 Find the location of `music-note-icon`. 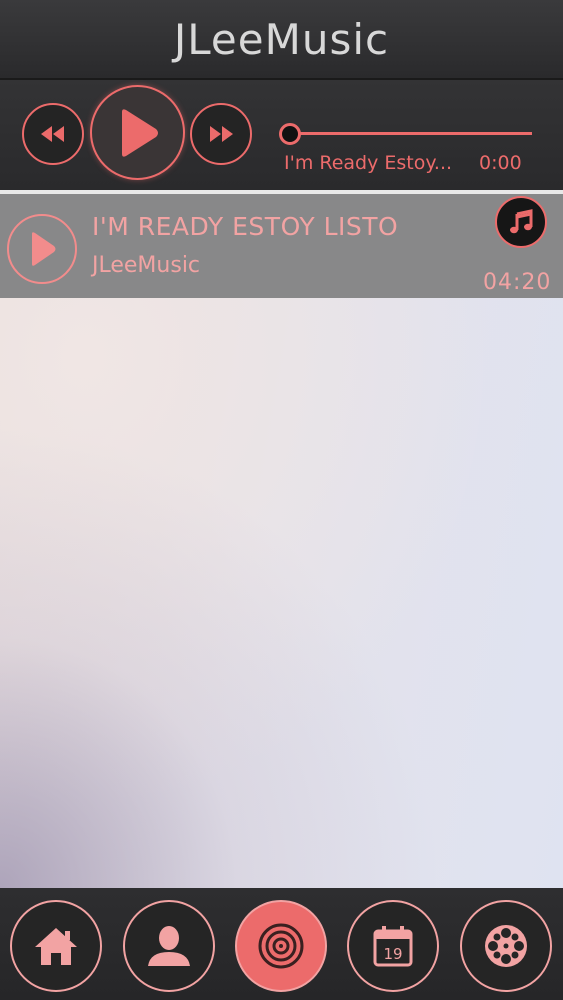

music-note-icon is located at coordinates (521, 222).